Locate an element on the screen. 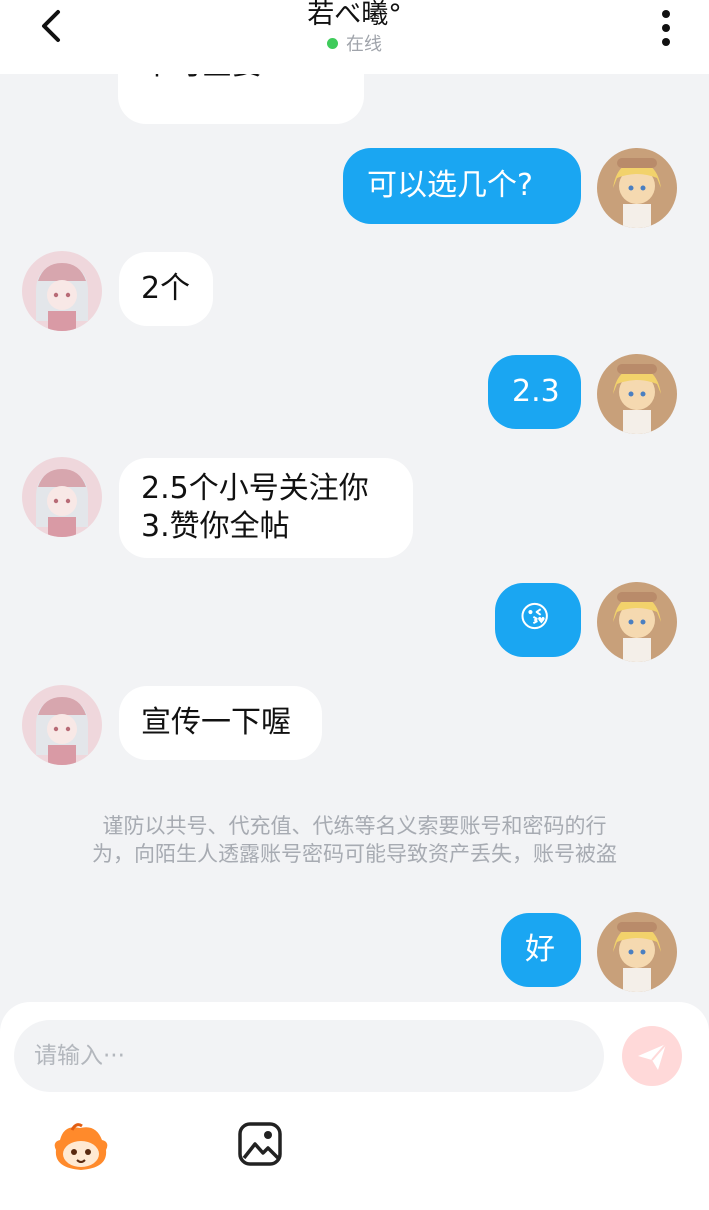 This screenshot has width=709, height=1210. mascot-sticker-icon is located at coordinates (81, 1146).